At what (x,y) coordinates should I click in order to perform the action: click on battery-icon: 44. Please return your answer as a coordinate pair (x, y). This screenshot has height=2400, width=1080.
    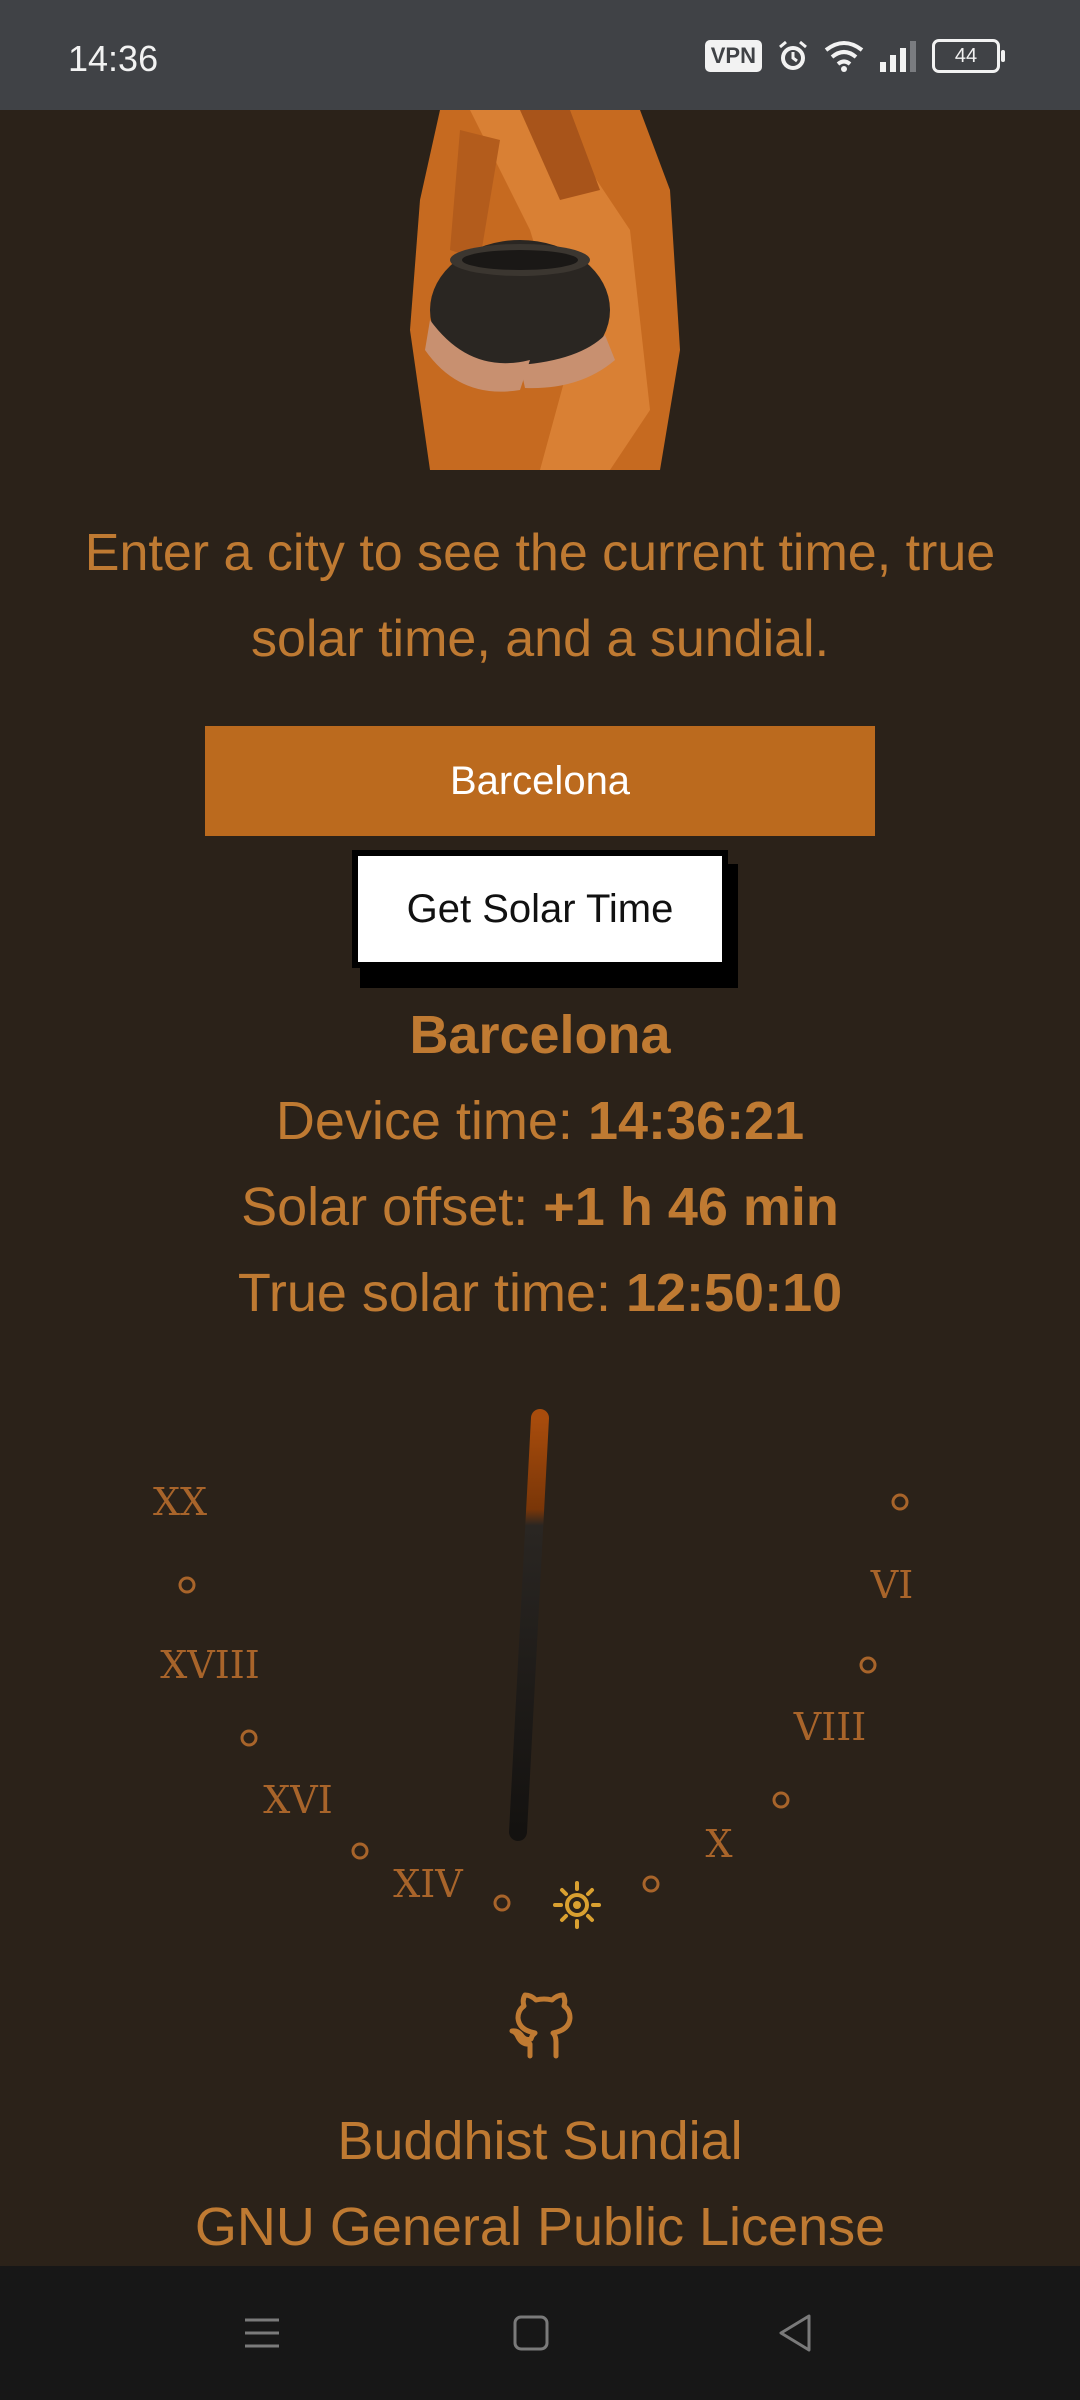
    Looking at the image, I should click on (968, 56).